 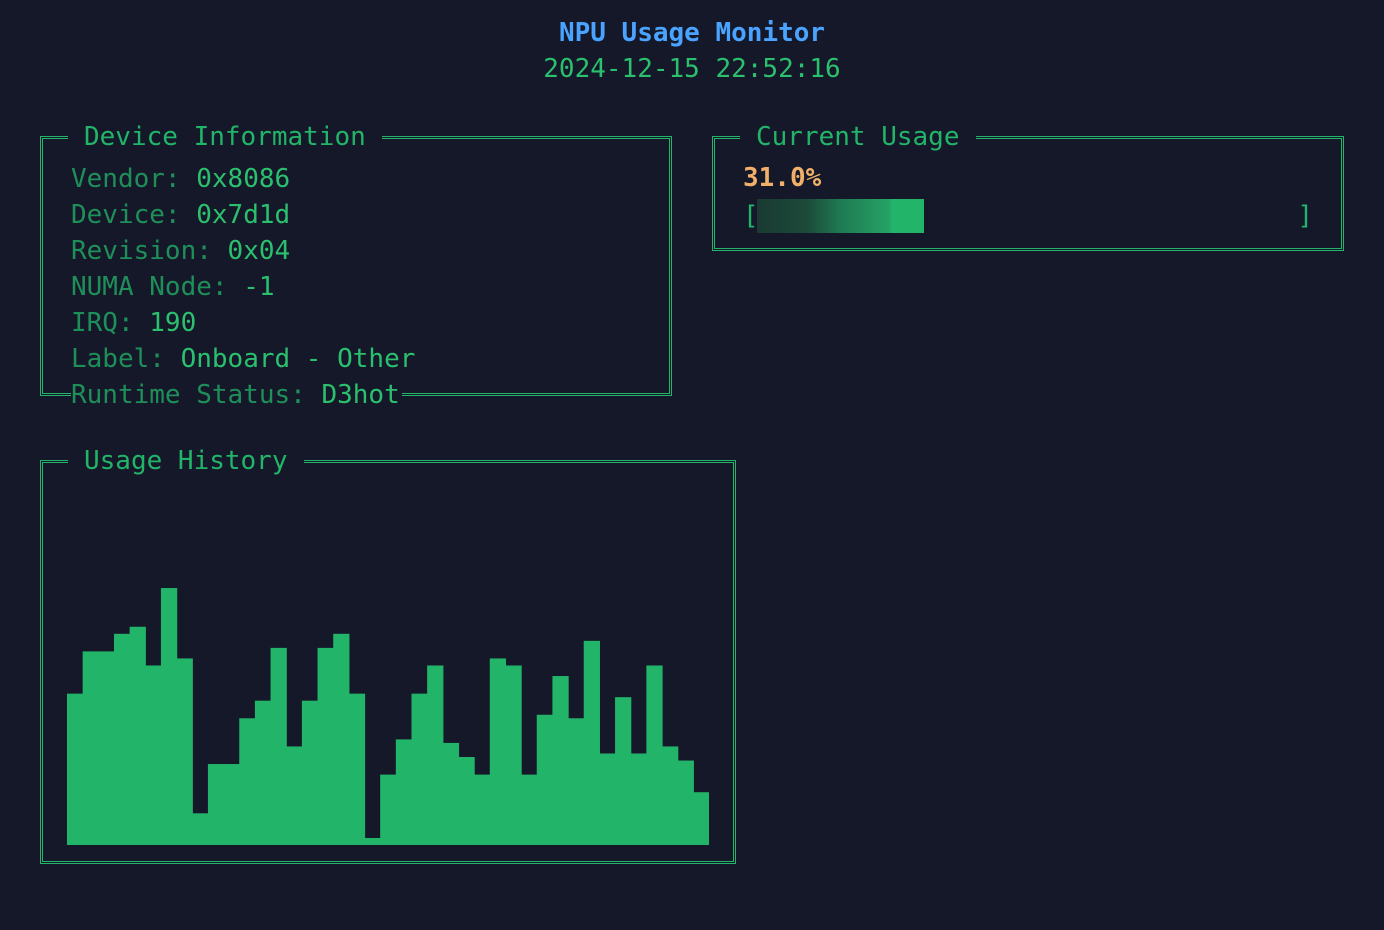 What do you see at coordinates (692, 69) in the screenshot?
I see `timestamp: 2024-12-15 22:52:16` at bounding box center [692, 69].